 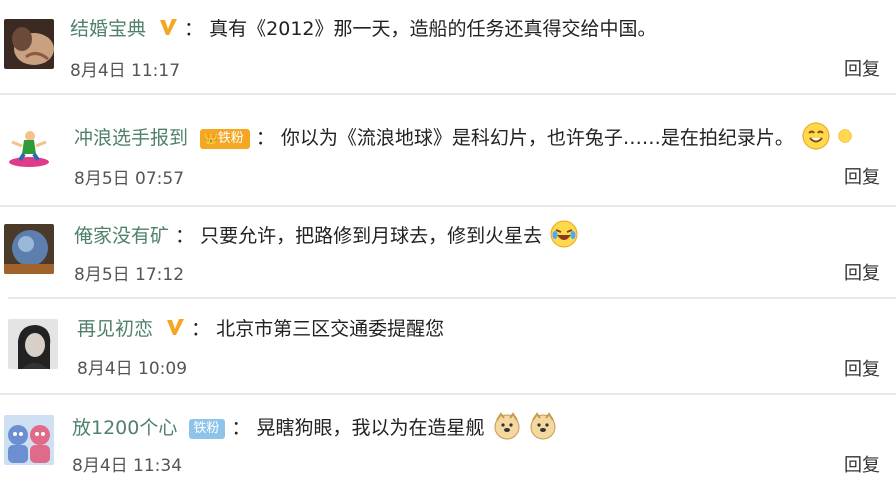 What do you see at coordinates (108, 29) in the screenshot?
I see `username-link: 结婚宝典` at bounding box center [108, 29].